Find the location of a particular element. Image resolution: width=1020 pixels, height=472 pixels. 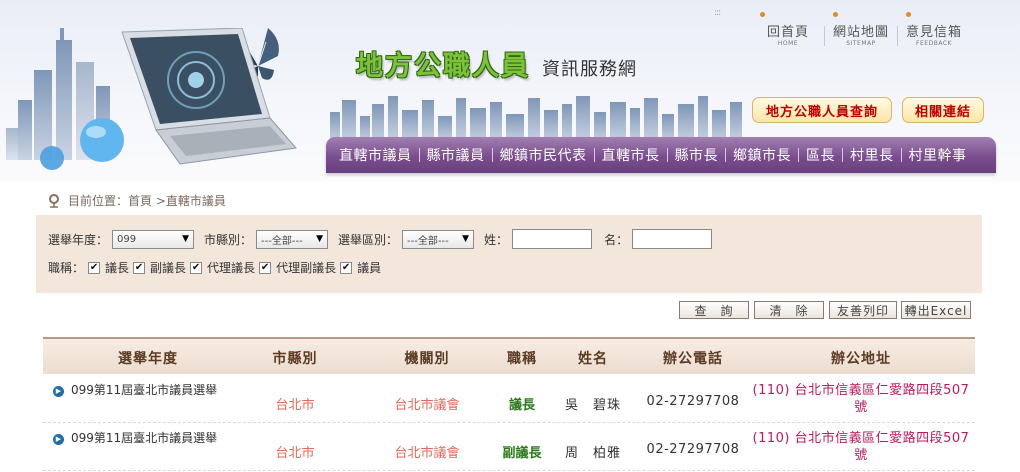

nav-item-municipal-mayor: 直轄市長 is located at coordinates (631, 155).